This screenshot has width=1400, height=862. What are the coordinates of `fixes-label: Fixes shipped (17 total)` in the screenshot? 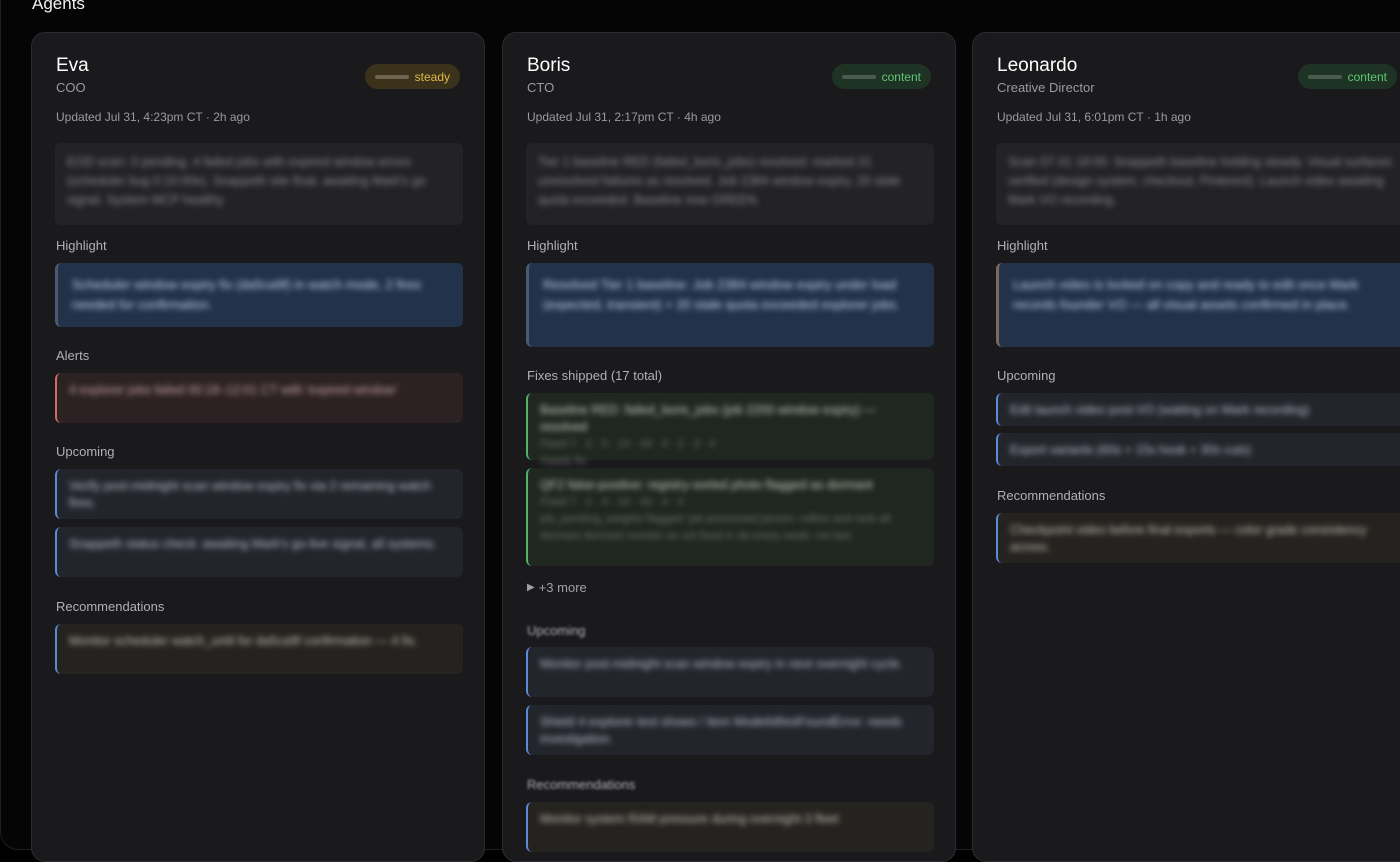 It's located at (595, 375).